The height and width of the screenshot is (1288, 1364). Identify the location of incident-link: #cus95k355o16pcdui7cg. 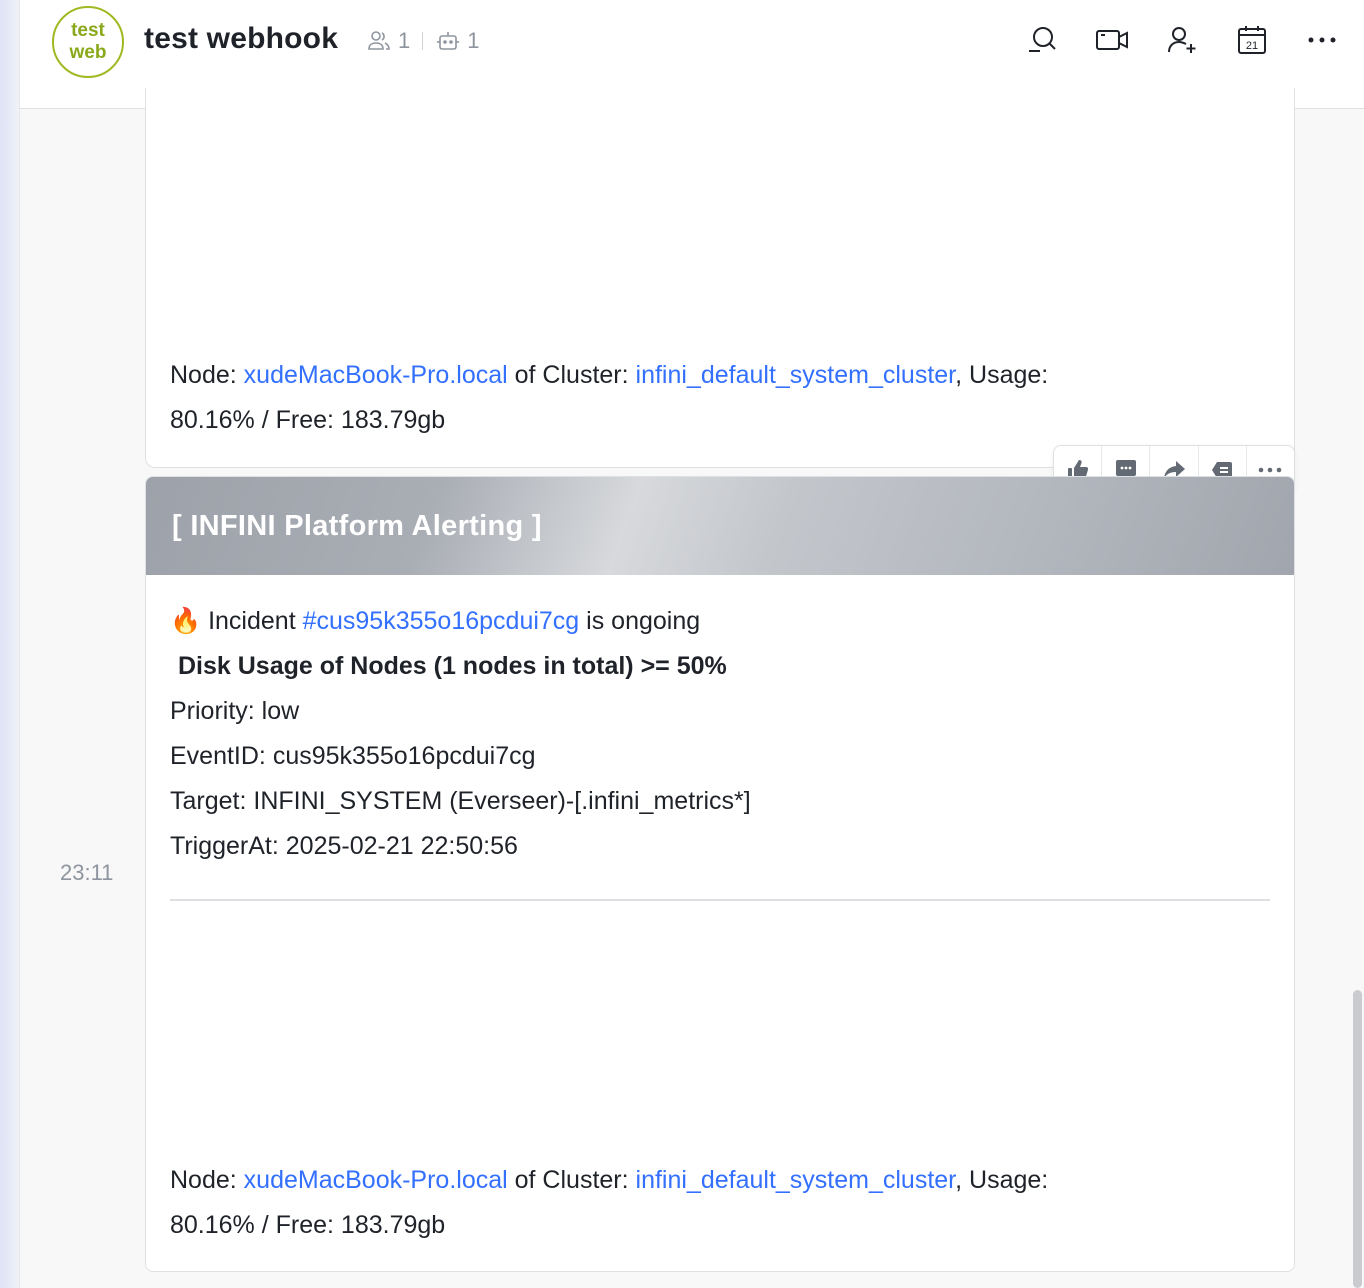
(441, 621).